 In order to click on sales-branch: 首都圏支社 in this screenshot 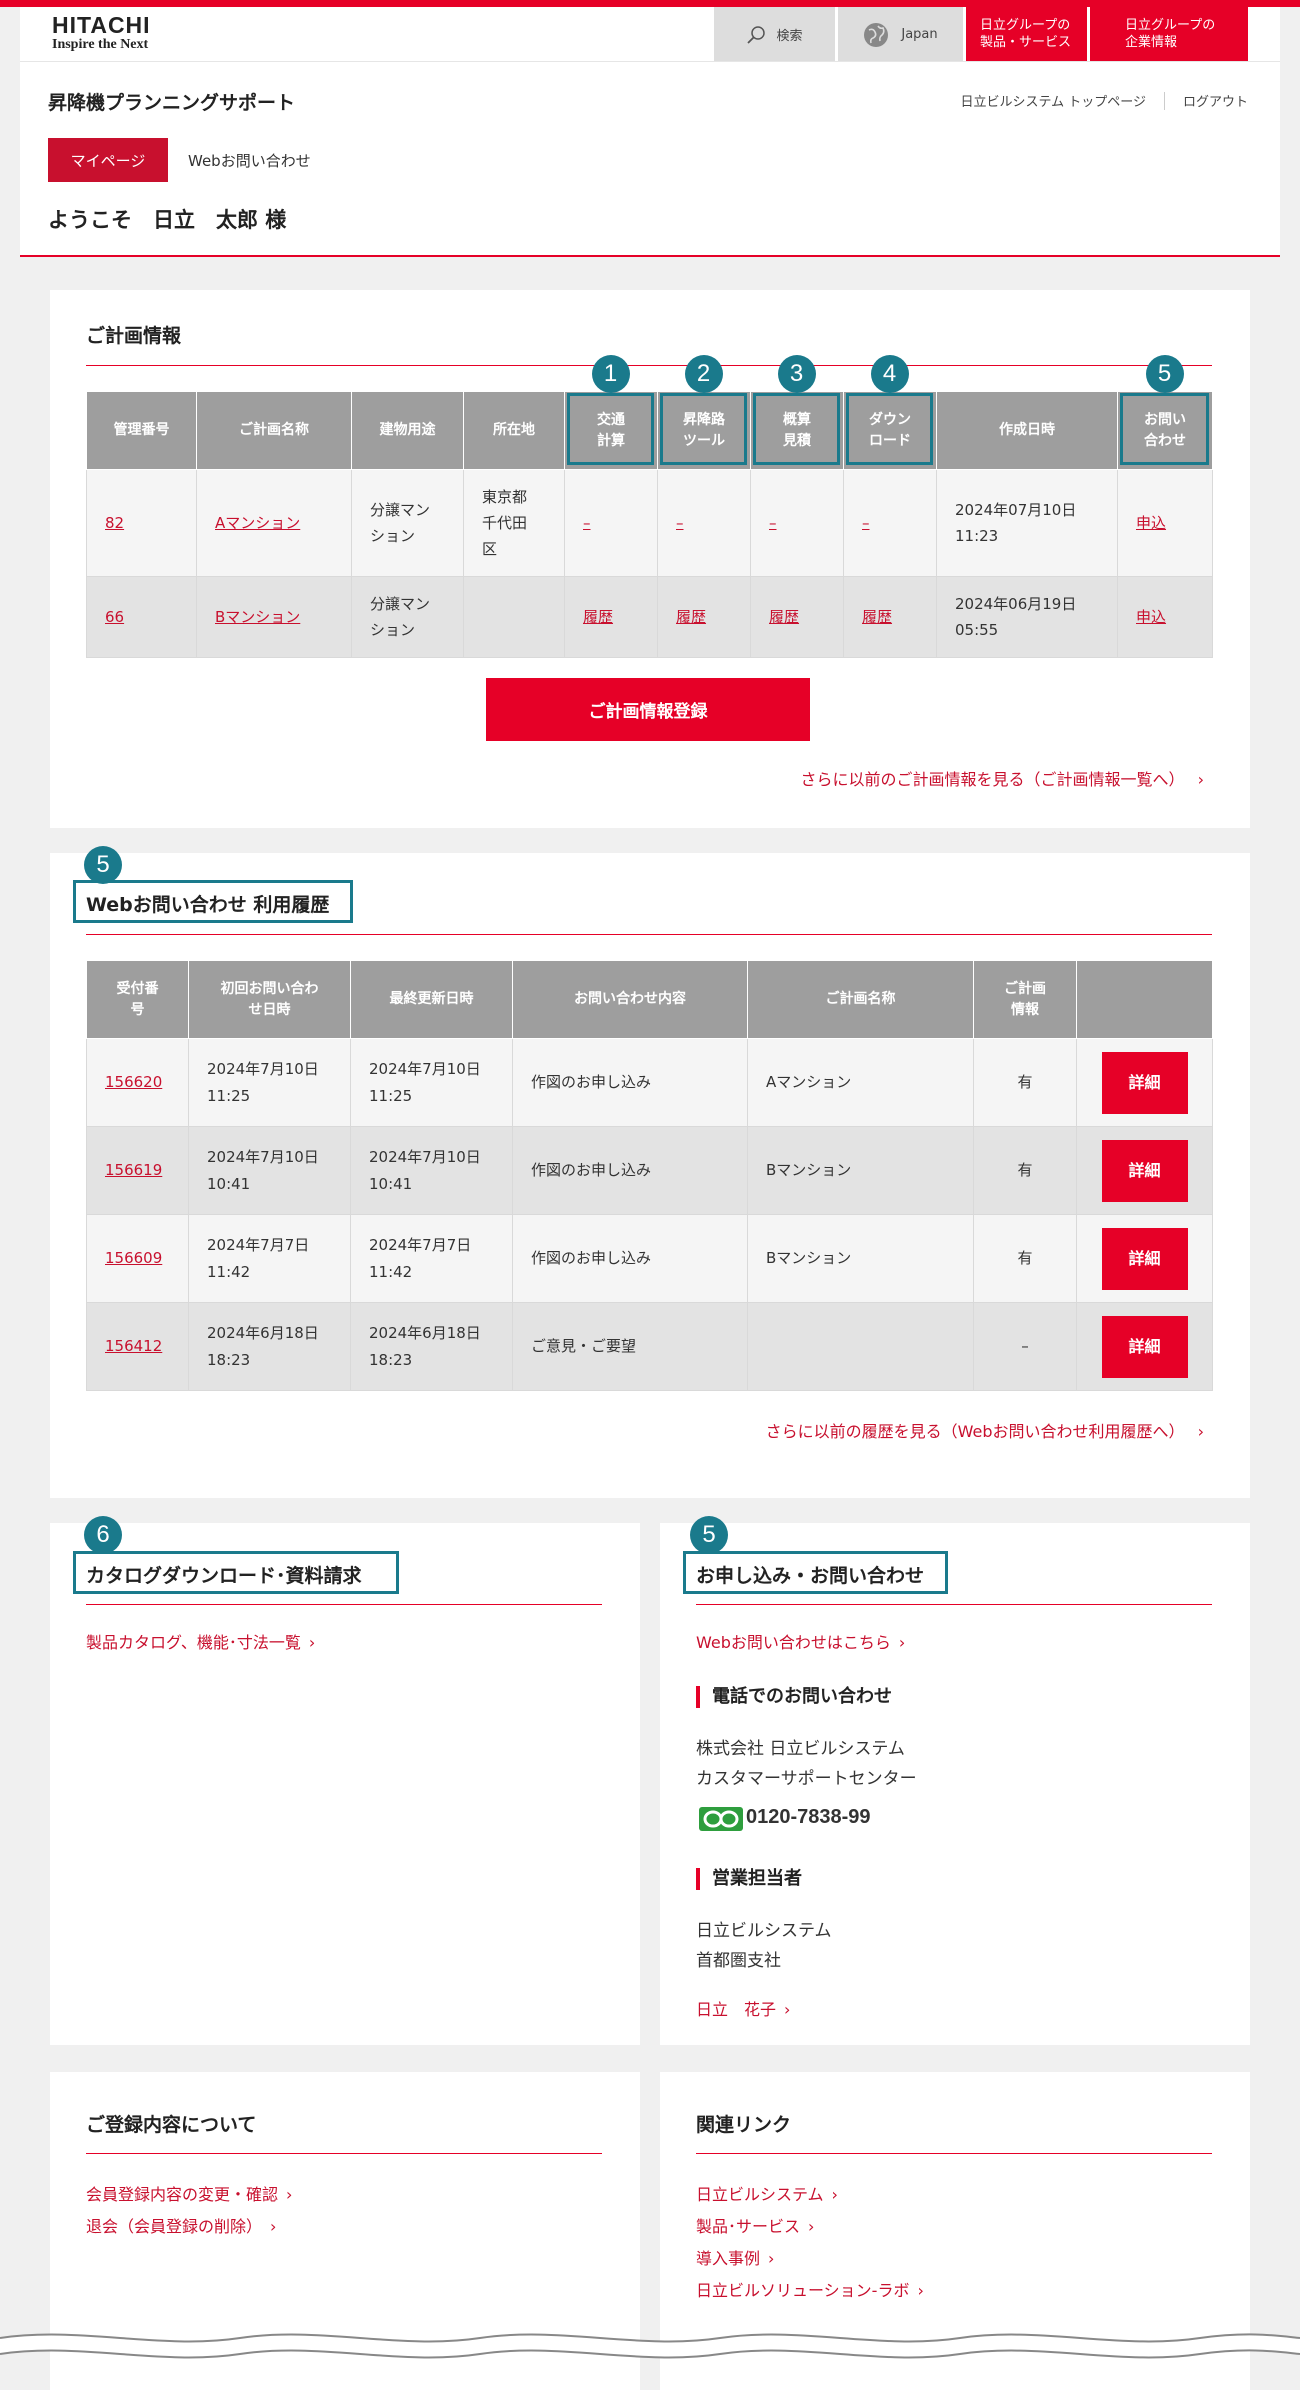, I will do `click(738, 1960)`.